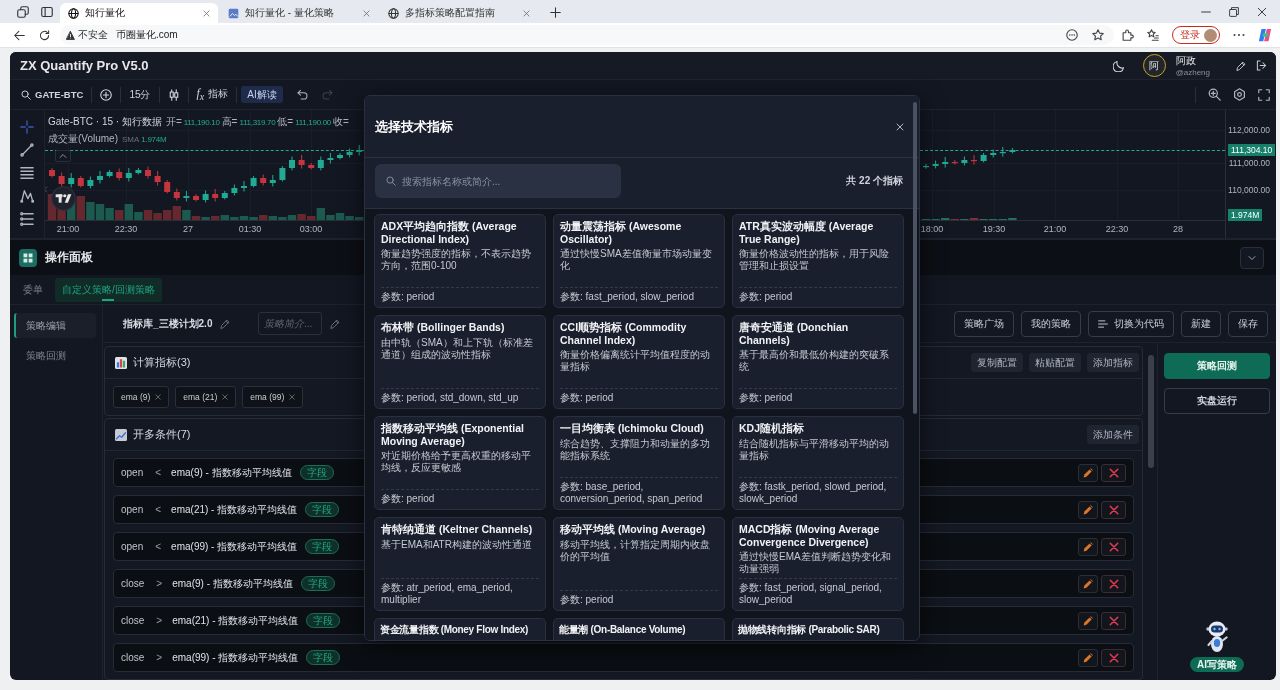 The image size is (1280, 690). I want to click on candlestick-icon, so click(173, 94).